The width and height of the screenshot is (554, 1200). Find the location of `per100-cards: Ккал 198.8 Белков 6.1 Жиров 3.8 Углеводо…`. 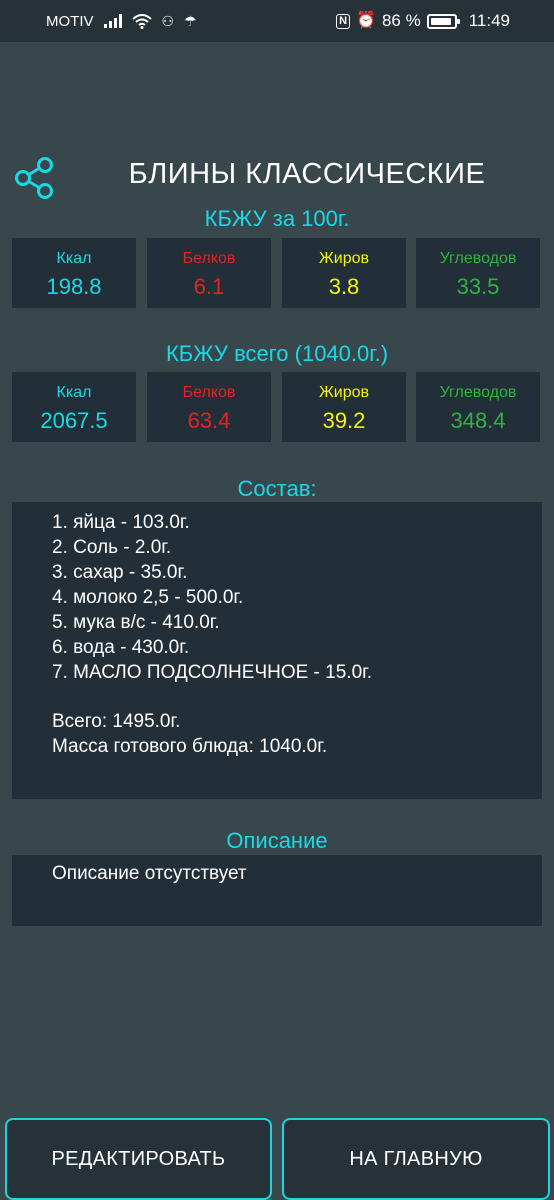

per100-cards: Ккал 198.8 Белков 6.1 Жиров 3.8 Углеводо… is located at coordinates (277, 273).